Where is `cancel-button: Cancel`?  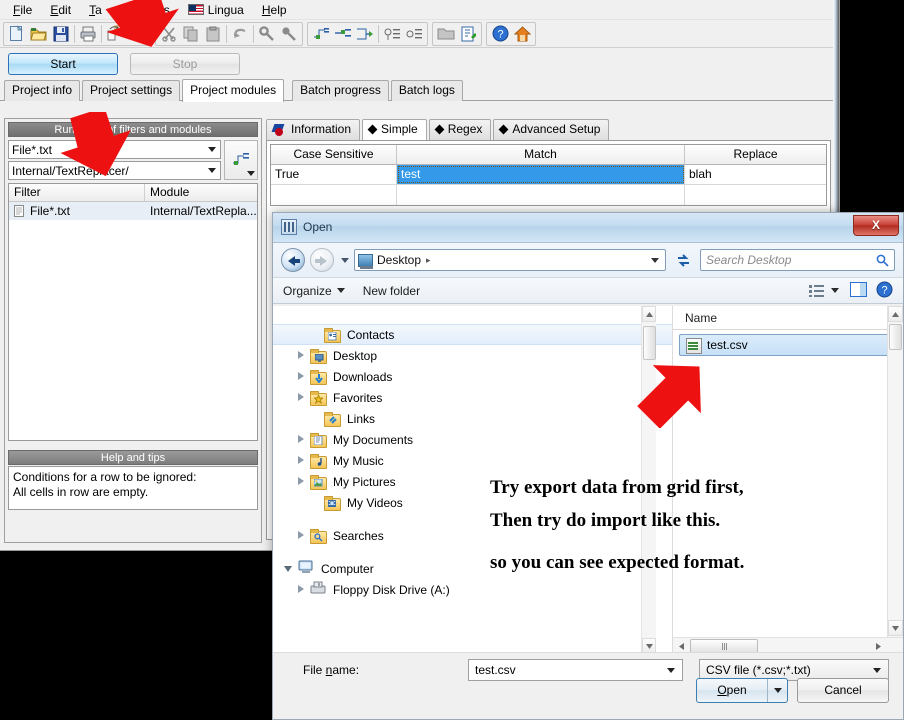
cancel-button: Cancel is located at coordinates (843, 690).